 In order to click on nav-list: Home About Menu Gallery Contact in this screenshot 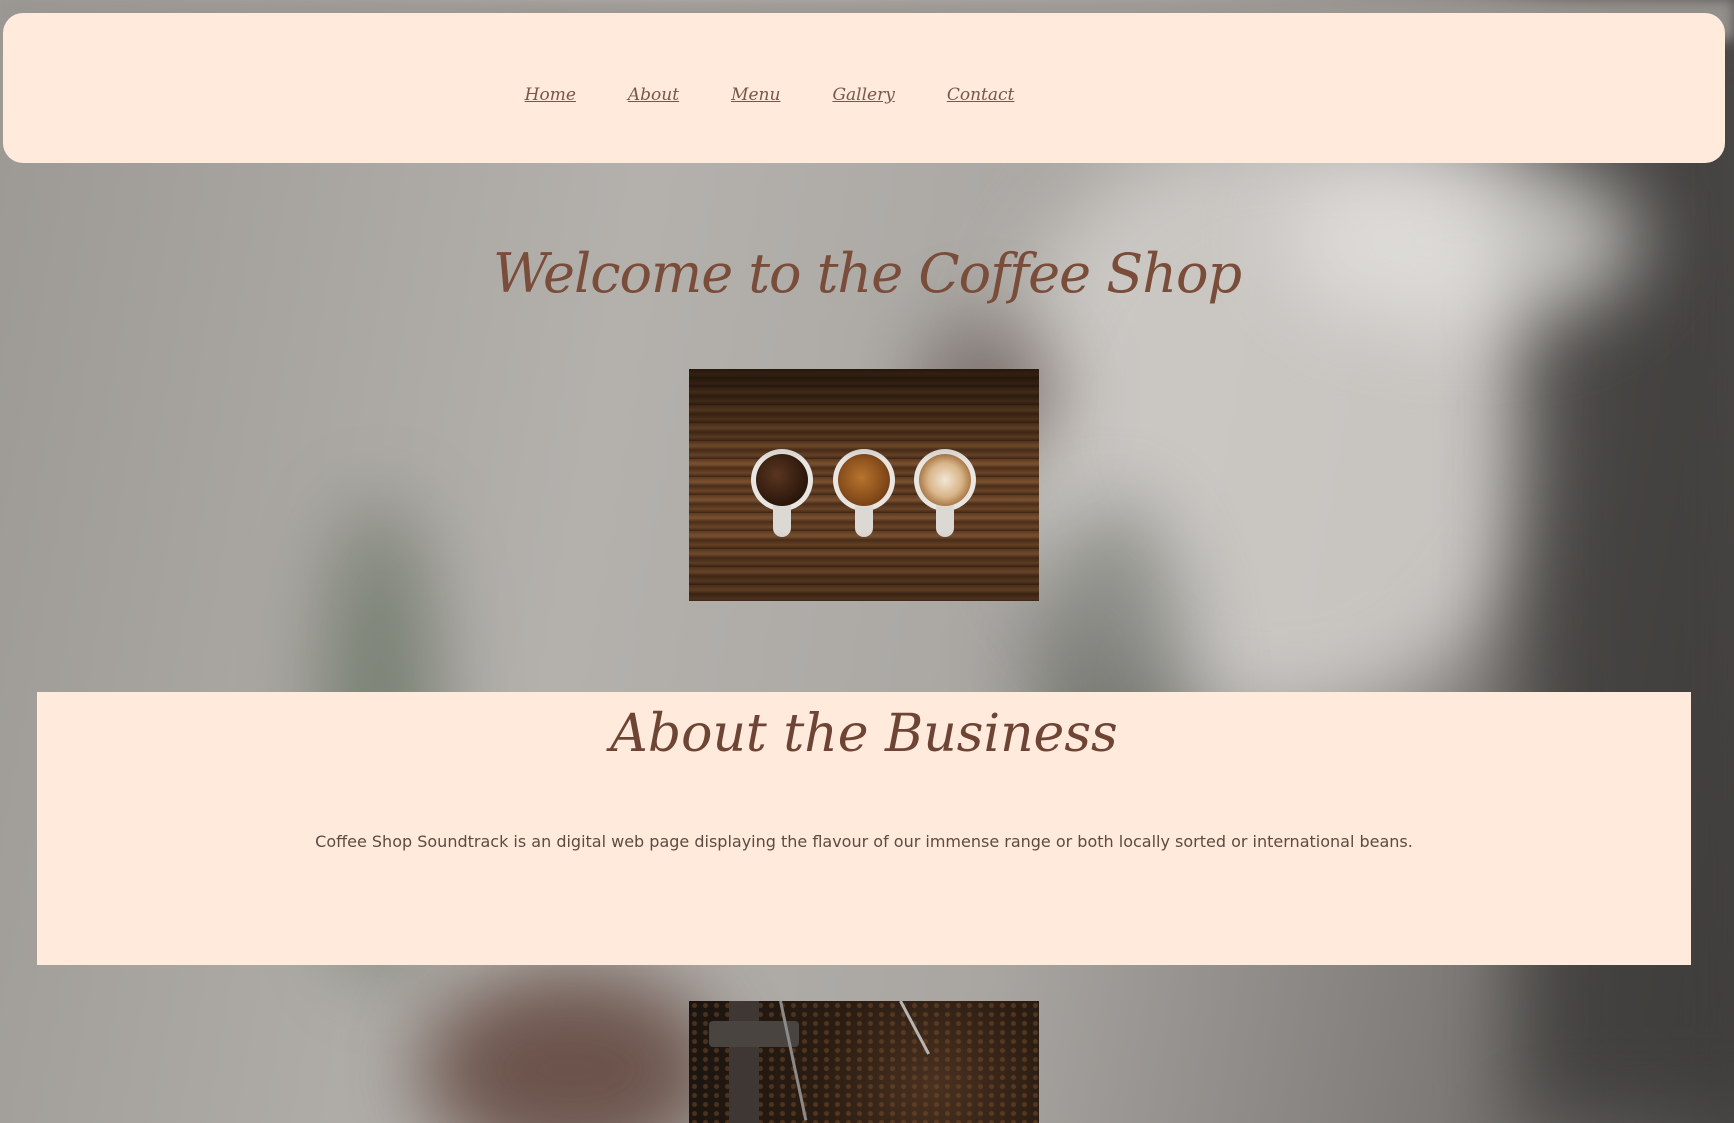, I will do `click(861, 95)`.